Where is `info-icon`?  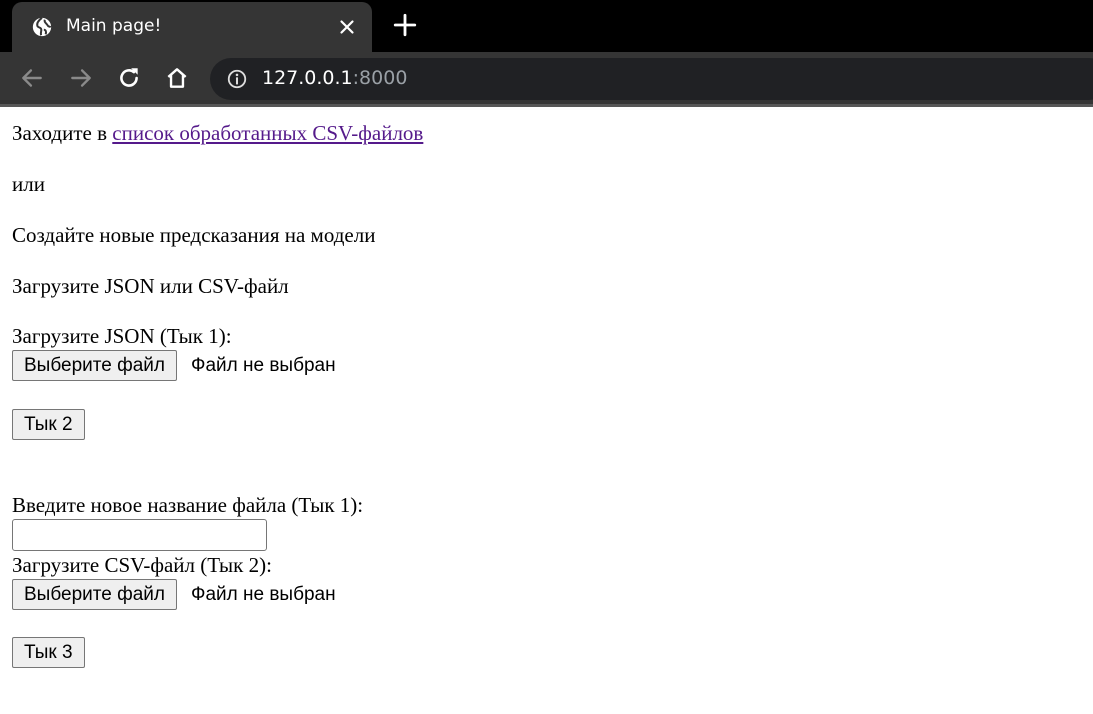 info-icon is located at coordinates (237, 79).